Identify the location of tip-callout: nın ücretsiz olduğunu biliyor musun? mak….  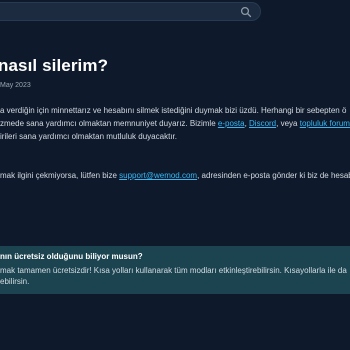
(175, 270).